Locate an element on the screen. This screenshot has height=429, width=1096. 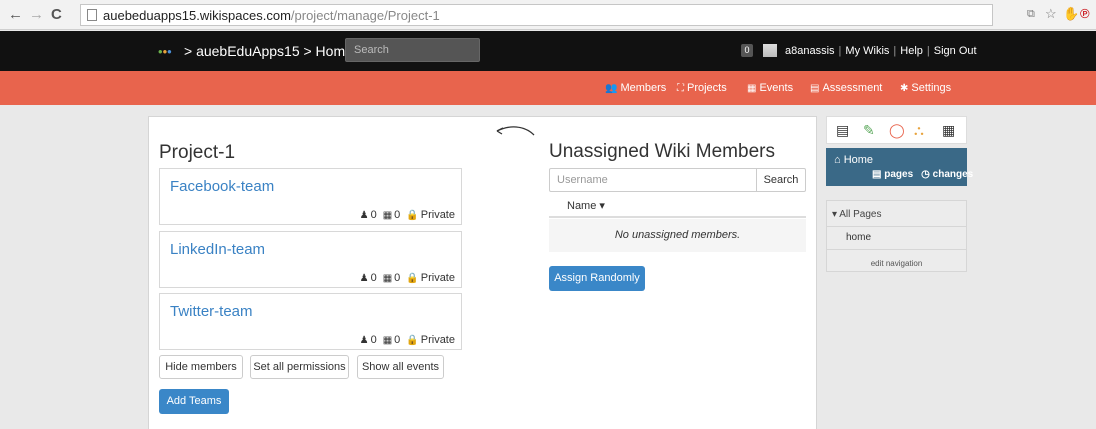
pages-icon: ▤ is located at coordinates (878, 174).